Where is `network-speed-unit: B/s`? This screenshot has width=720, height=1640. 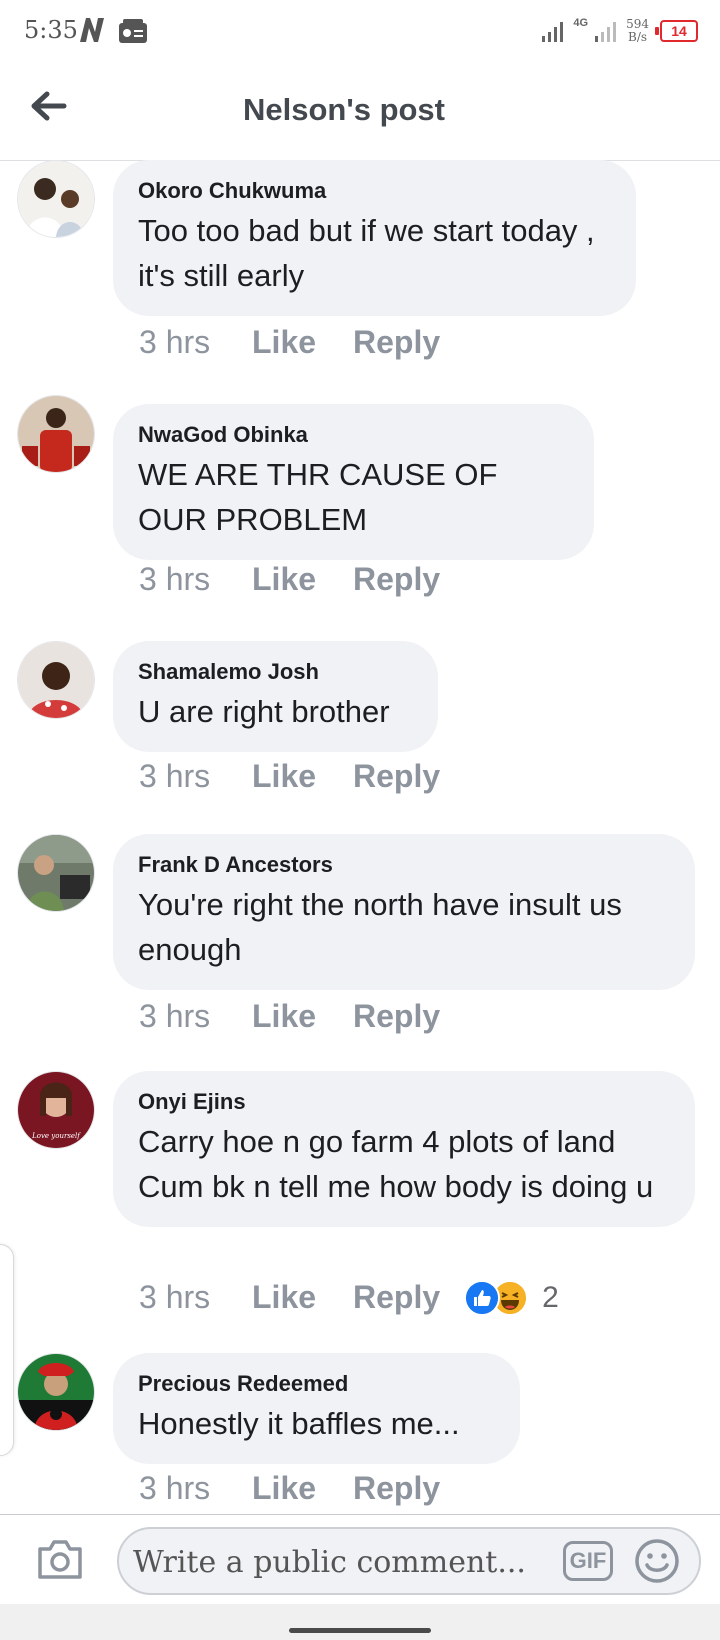 network-speed-unit: B/s is located at coordinates (638, 37).